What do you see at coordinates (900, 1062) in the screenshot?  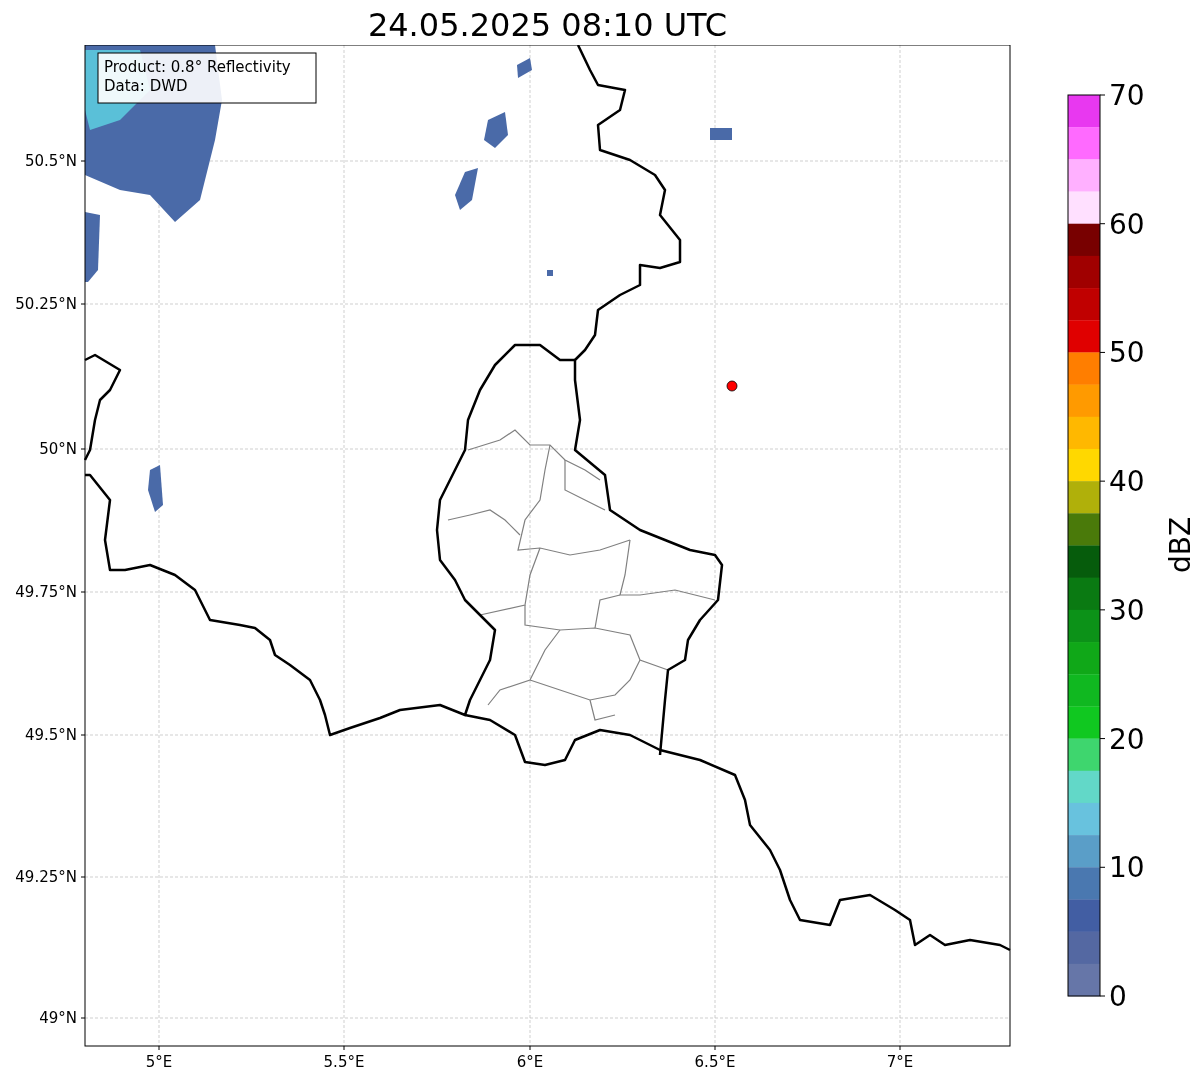 I see `axis-tick-label: 7°E` at bounding box center [900, 1062].